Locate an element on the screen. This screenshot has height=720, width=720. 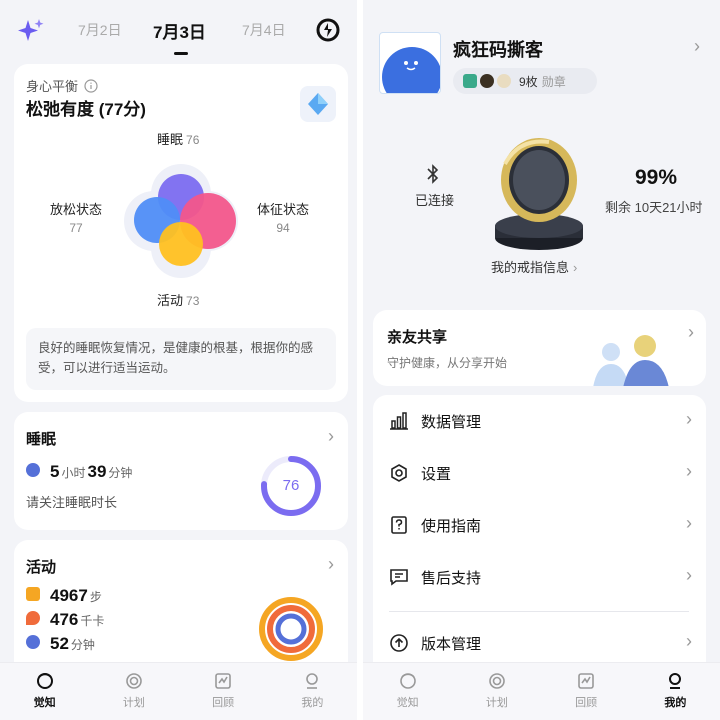
sleep-card: 睡眠 › 5 小时 39 分钟 请关注睡眠时长 76 is located at coordinates (181, 471).